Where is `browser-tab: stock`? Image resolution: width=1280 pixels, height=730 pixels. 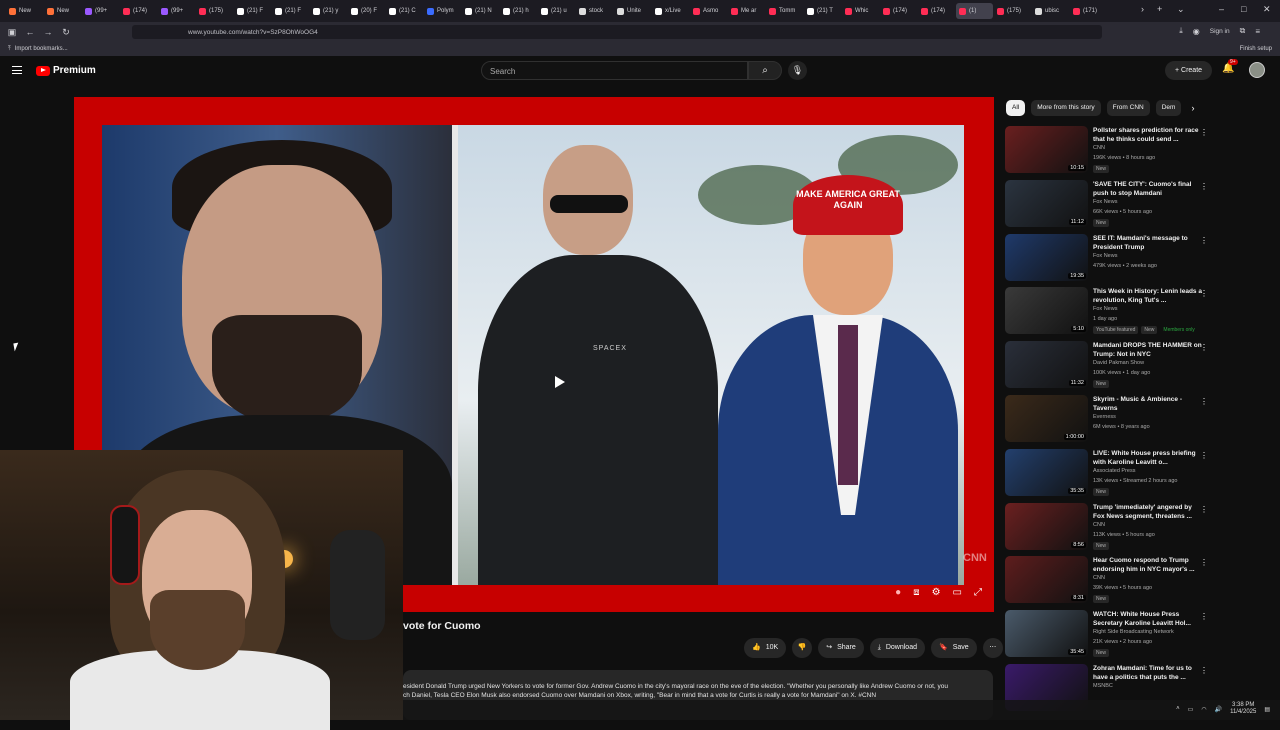
browser-tab: stock is located at coordinates (594, 11).